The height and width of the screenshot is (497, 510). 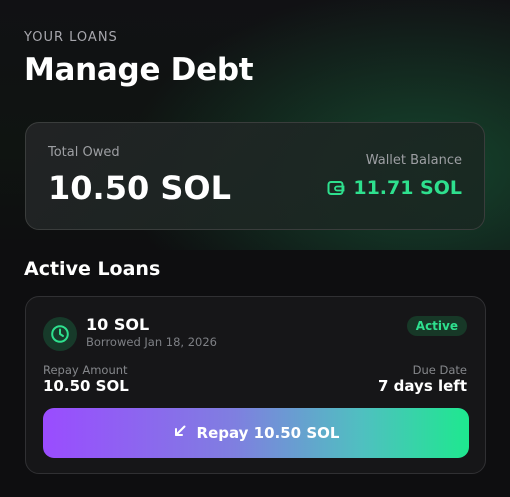 What do you see at coordinates (84, 152) in the screenshot?
I see `total-owed-label: Total Owed` at bounding box center [84, 152].